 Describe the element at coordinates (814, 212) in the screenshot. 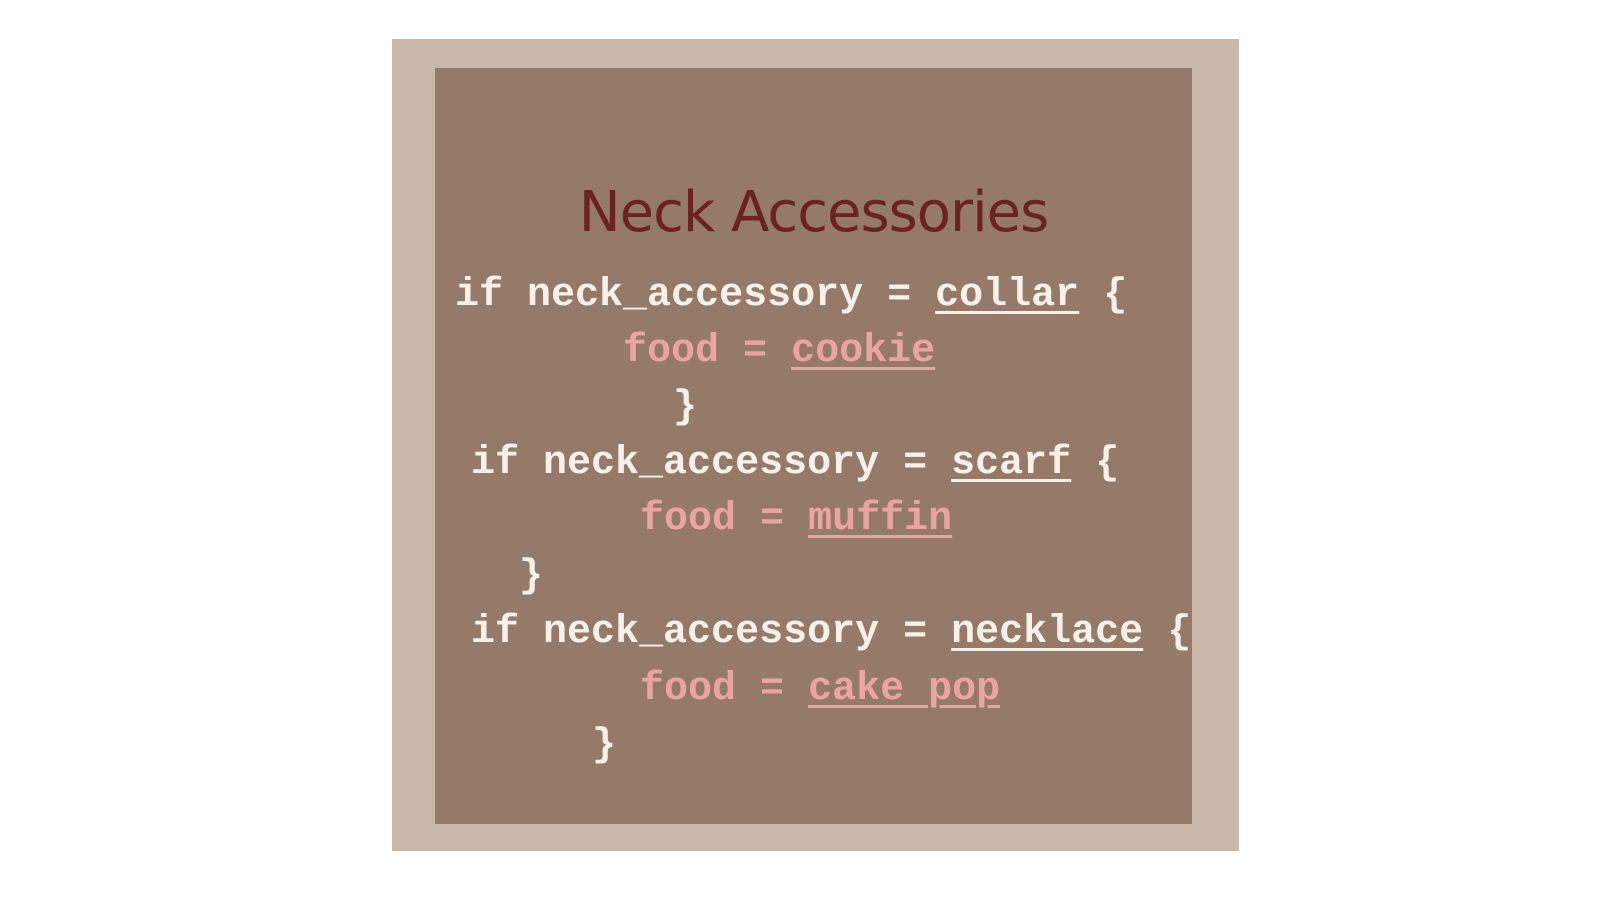

I see `slide-title: Neck Accessories` at that location.